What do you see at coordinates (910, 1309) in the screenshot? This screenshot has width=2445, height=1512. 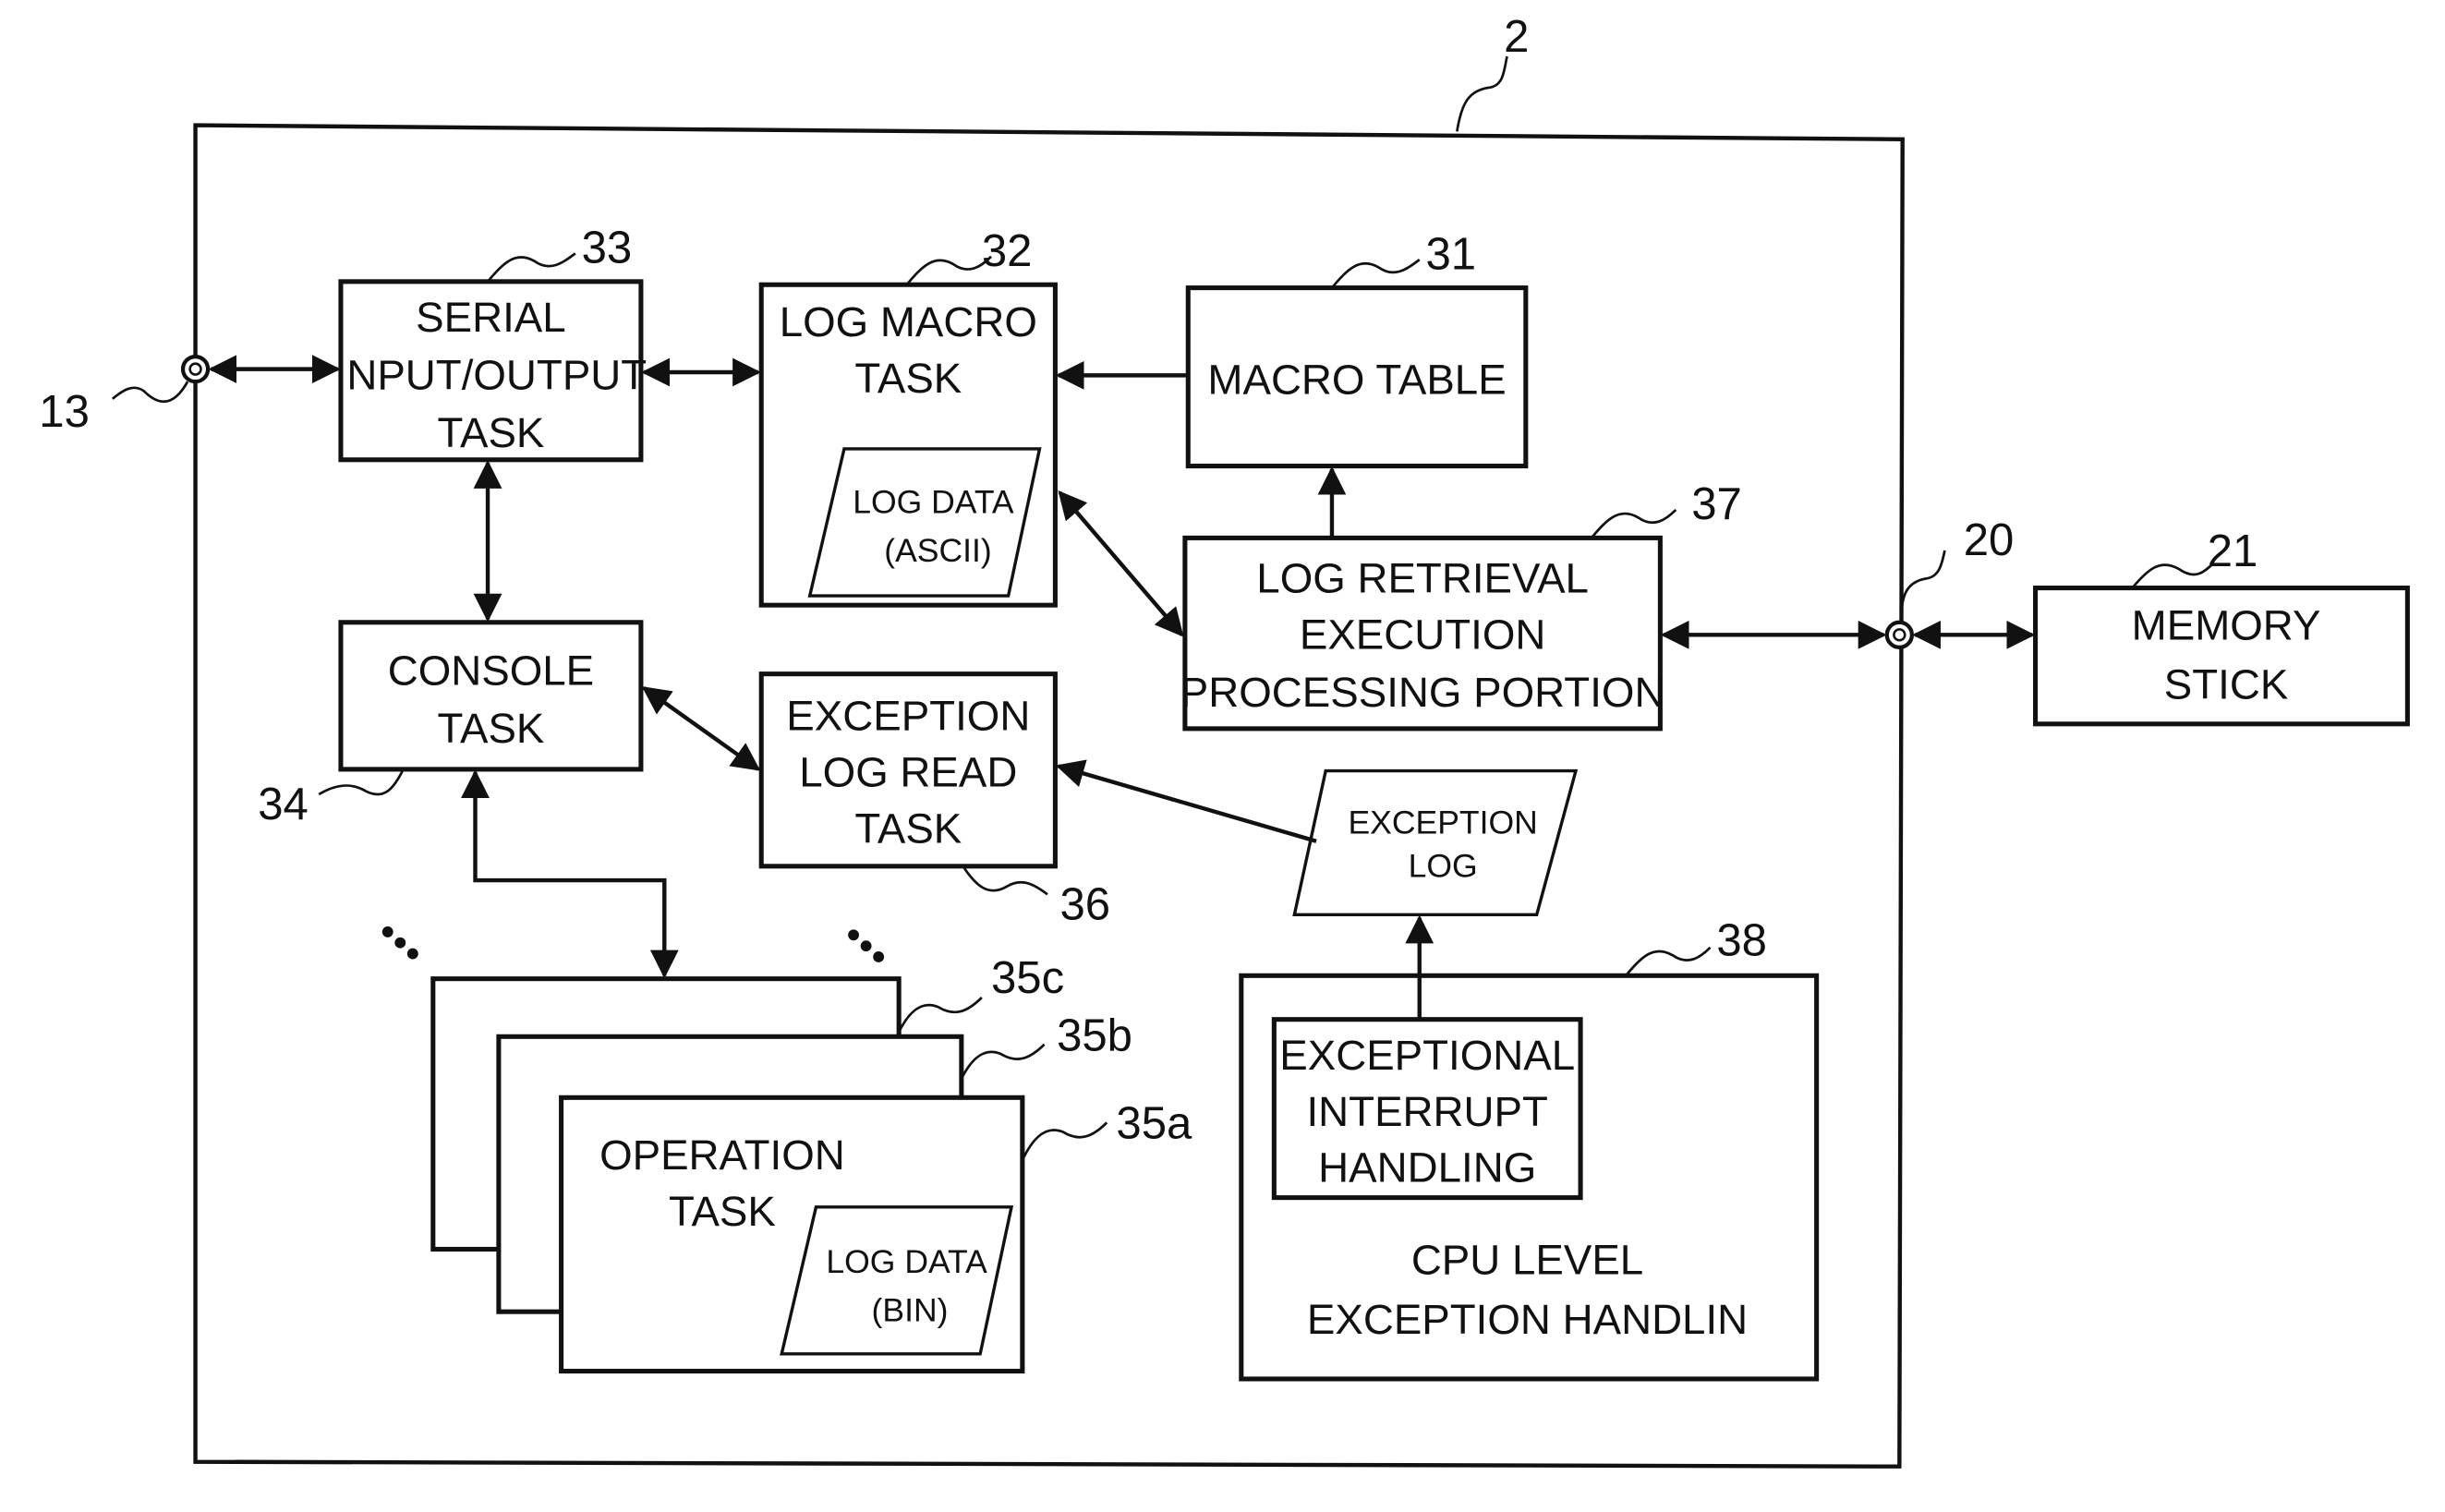 I see `log-data-bin-line-2: (BIN)` at bounding box center [910, 1309].